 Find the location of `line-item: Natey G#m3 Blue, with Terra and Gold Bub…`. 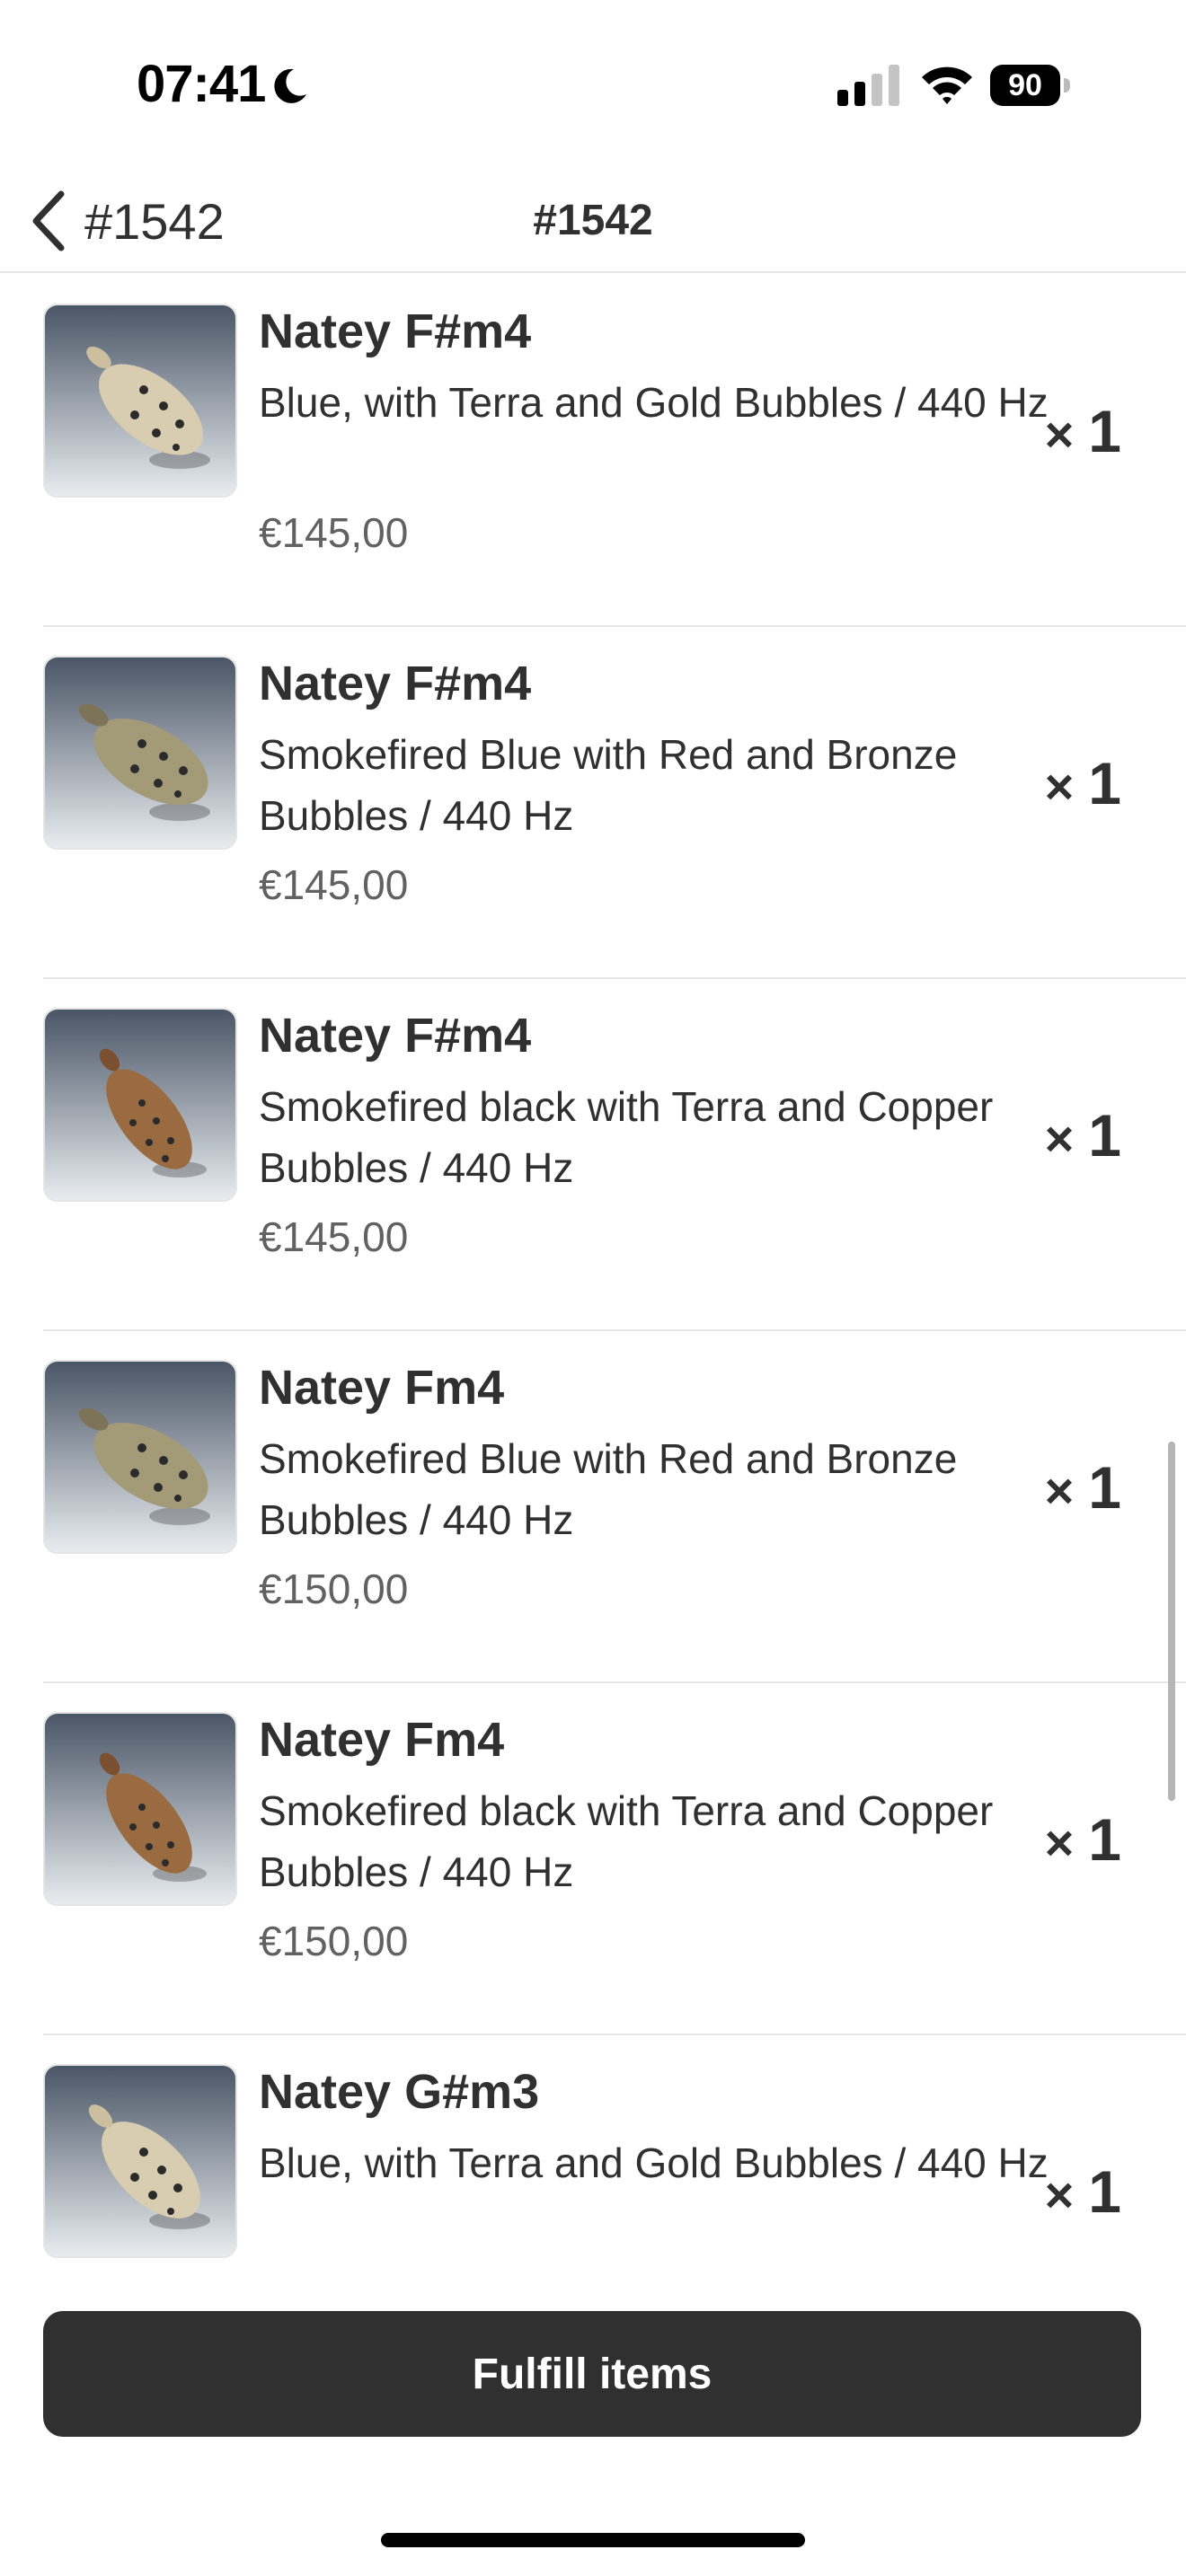

line-item: Natey G#m3 Blue, with Terra and Gold Bub… is located at coordinates (614, 2145).